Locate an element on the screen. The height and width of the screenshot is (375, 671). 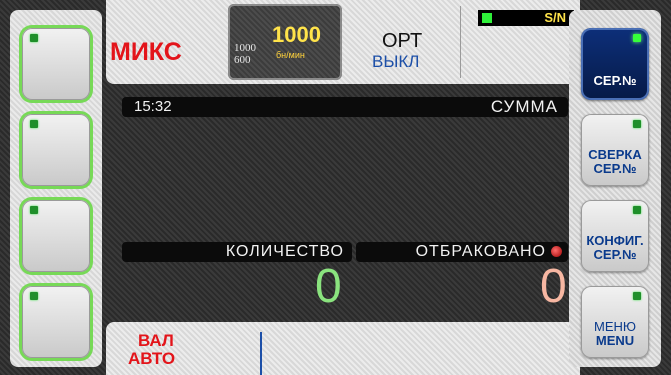
left-function-panel is located at coordinates (56, 188).